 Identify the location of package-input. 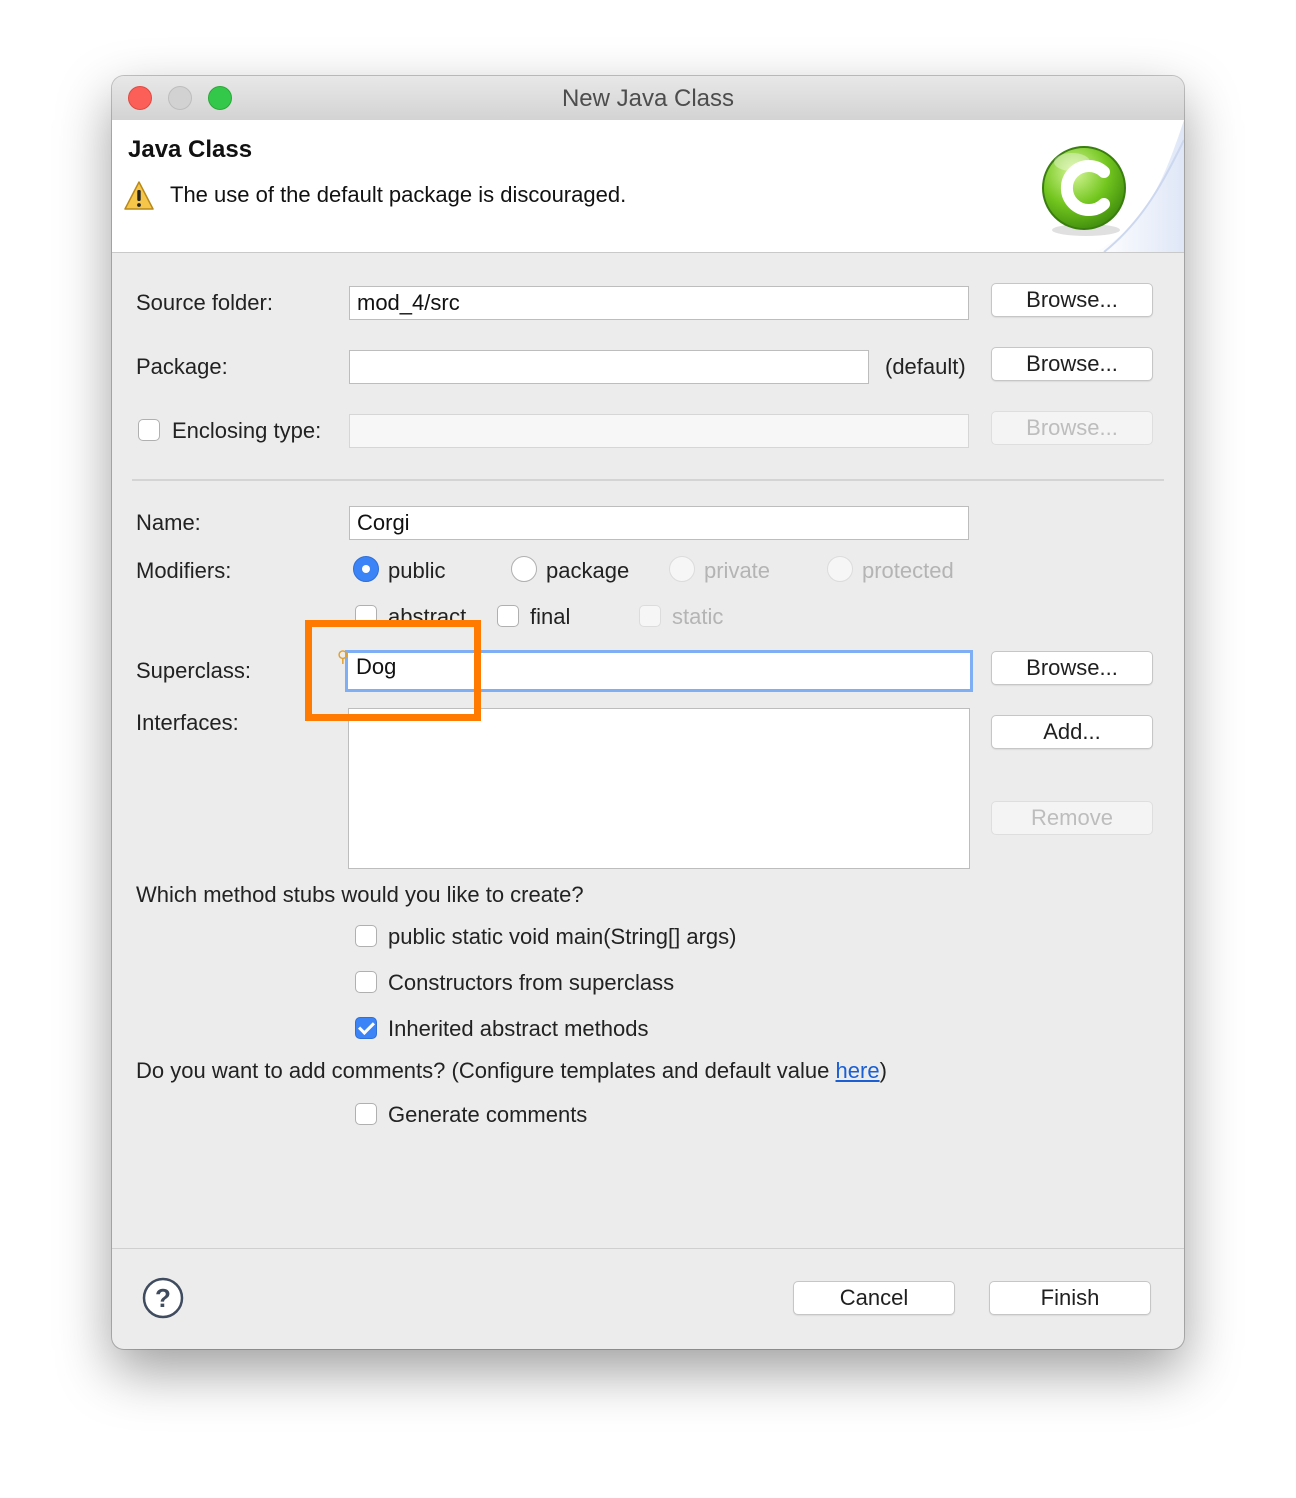
(609, 367).